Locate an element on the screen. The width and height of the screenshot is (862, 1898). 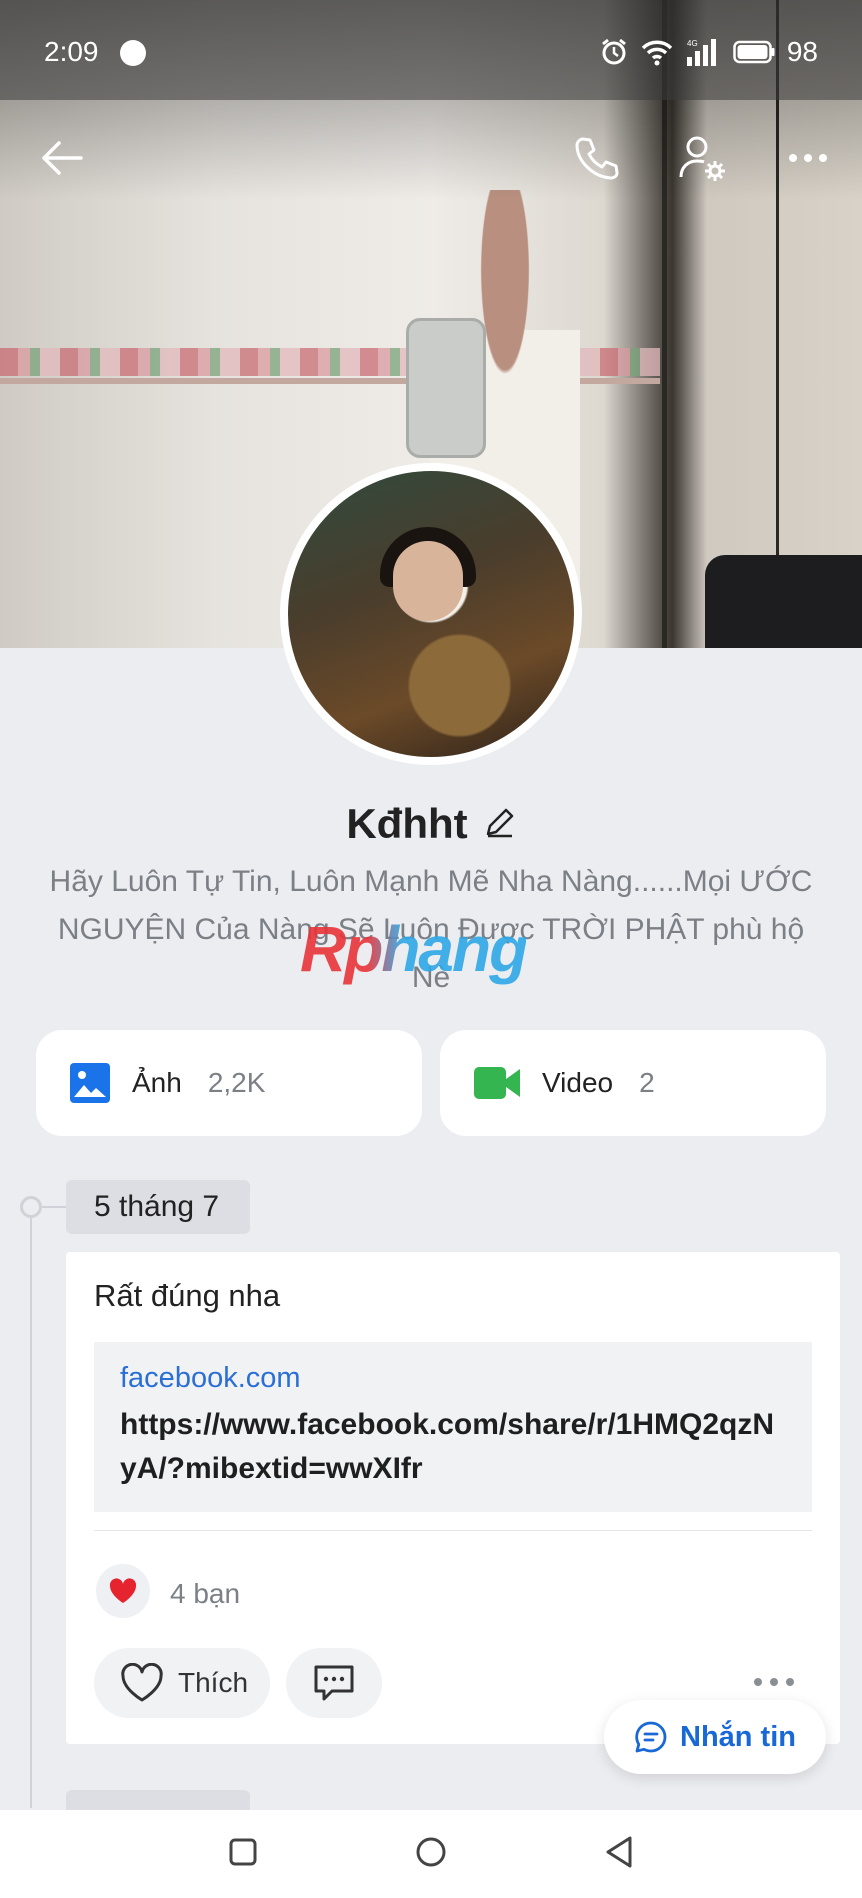
cover-bag is located at coordinates (783, 601).